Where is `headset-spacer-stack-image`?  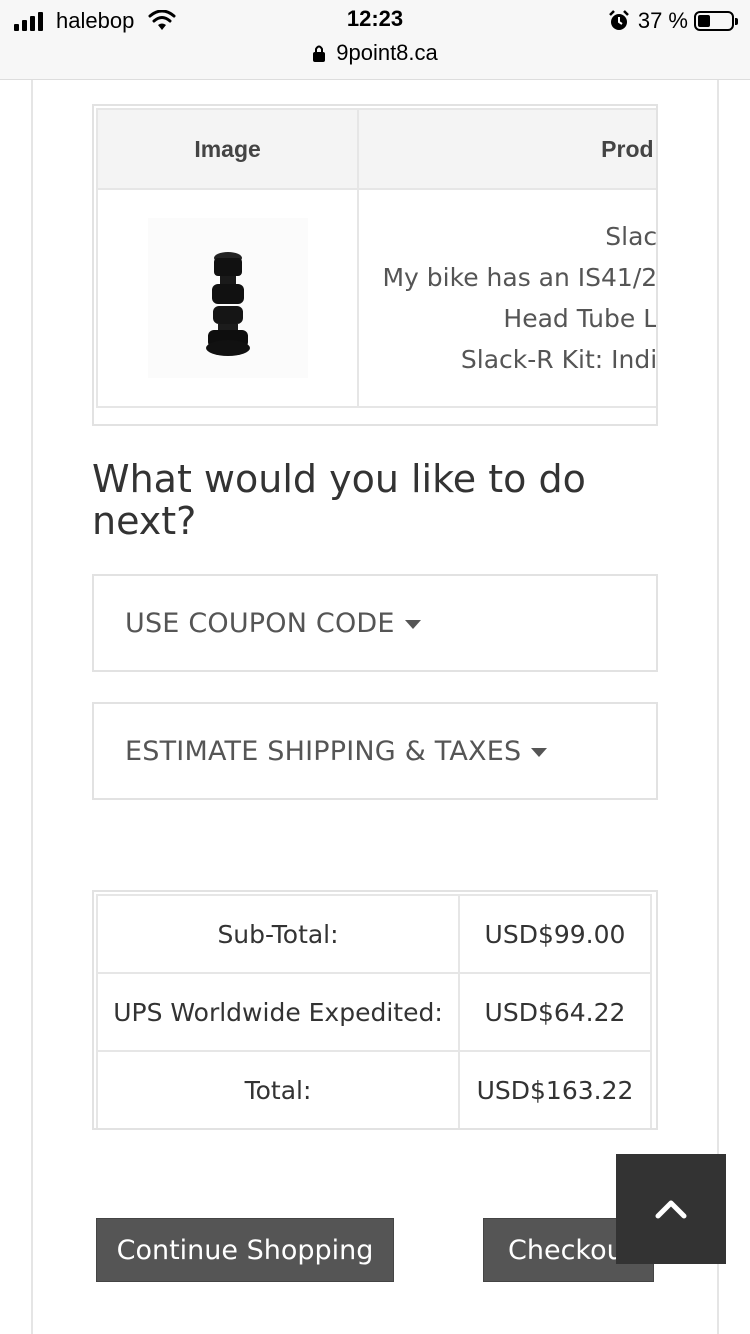 headset-spacer-stack-image is located at coordinates (227, 304).